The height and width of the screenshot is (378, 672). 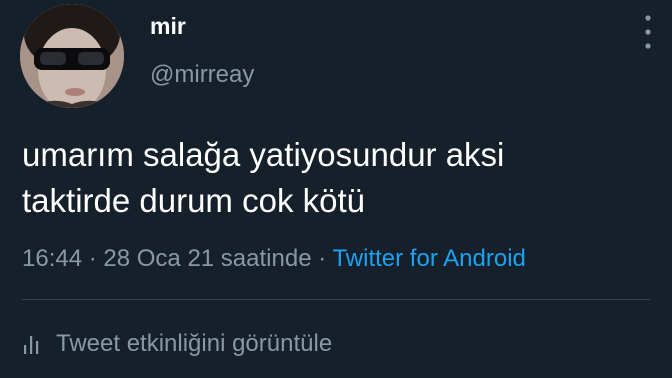 I want to click on tweet-time: 16:44, so click(x=52, y=258).